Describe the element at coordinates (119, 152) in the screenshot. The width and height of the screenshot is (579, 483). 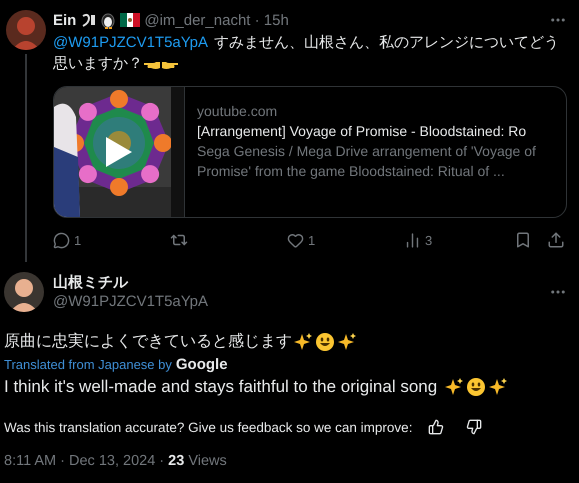
I see `play-icon` at that location.